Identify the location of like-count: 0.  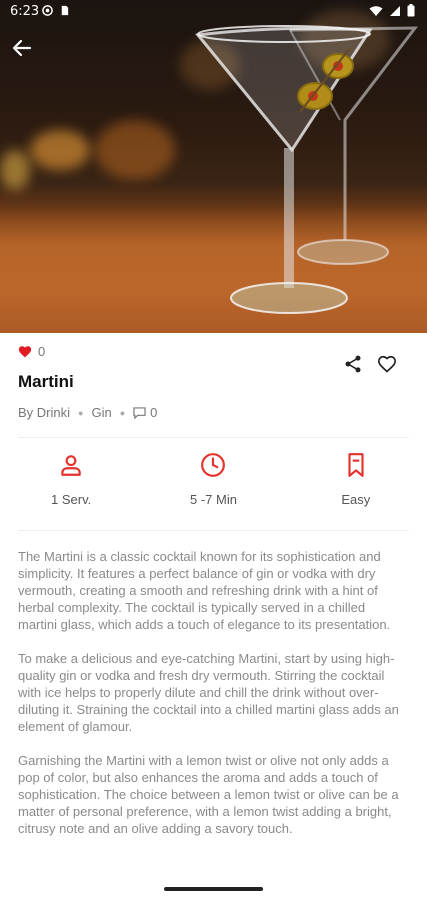
(31, 351).